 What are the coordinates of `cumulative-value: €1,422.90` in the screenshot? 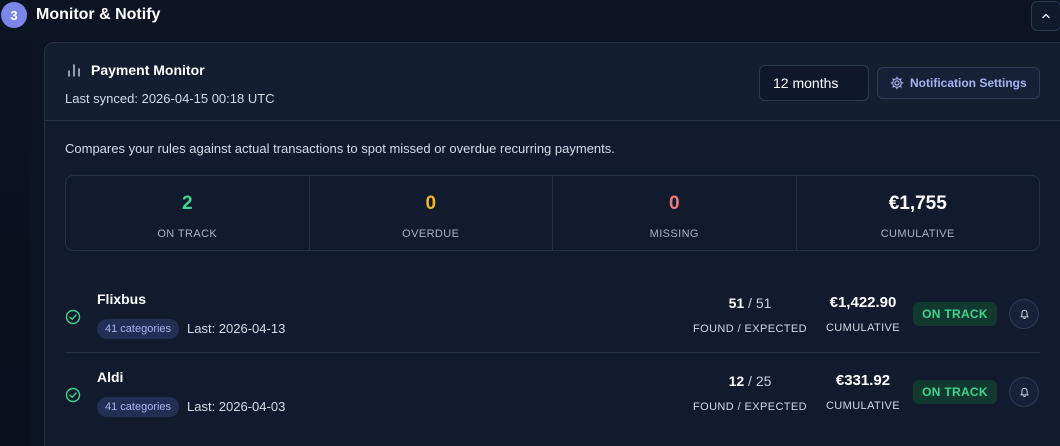 It's located at (863, 302).